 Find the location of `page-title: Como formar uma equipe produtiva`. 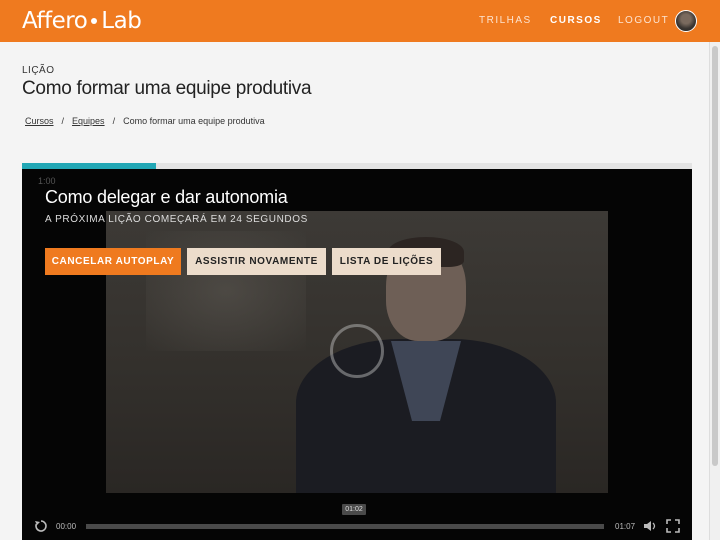

page-title: Como formar uma equipe produtiva is located at coordinates (167, 88).